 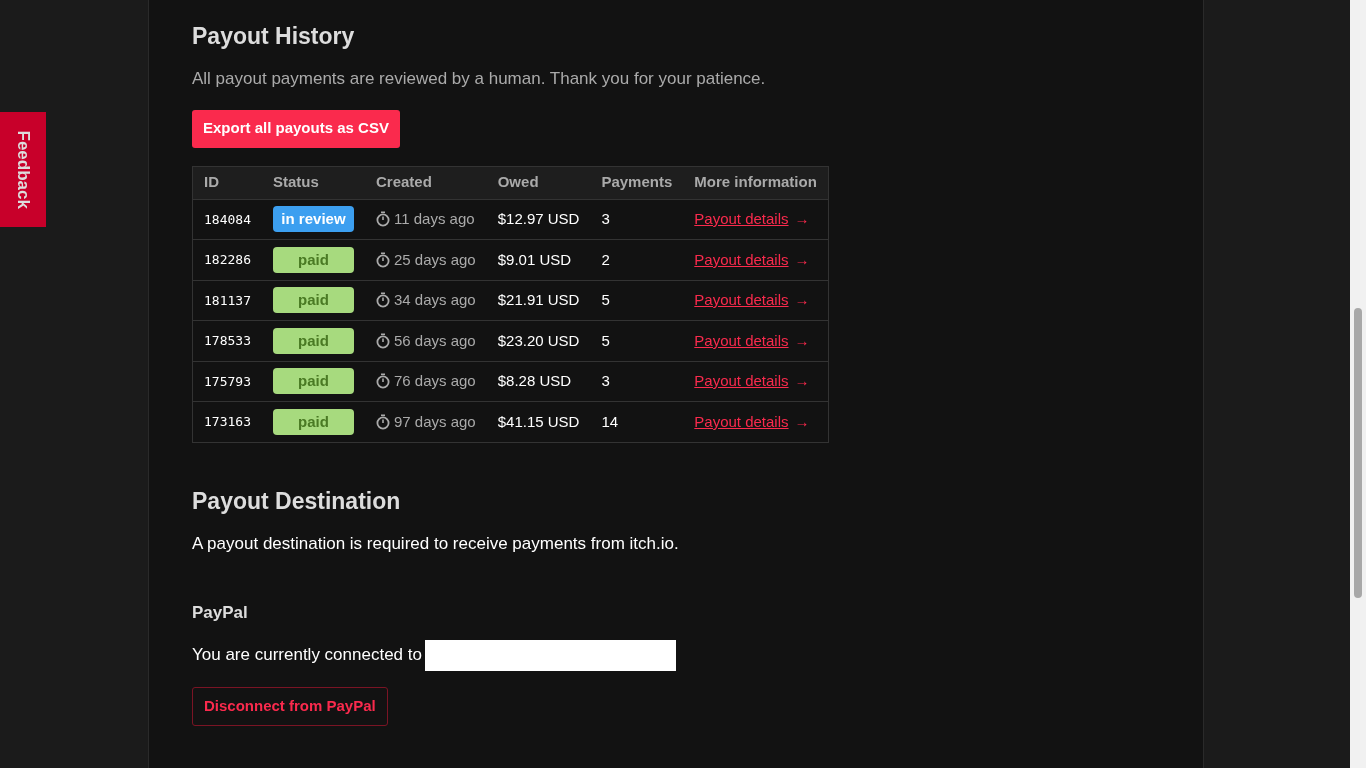 What do you see at coordinates (220, 613) in the screenshot?
I see `subsection-title: PayPal` at bounding box center [220, 613].